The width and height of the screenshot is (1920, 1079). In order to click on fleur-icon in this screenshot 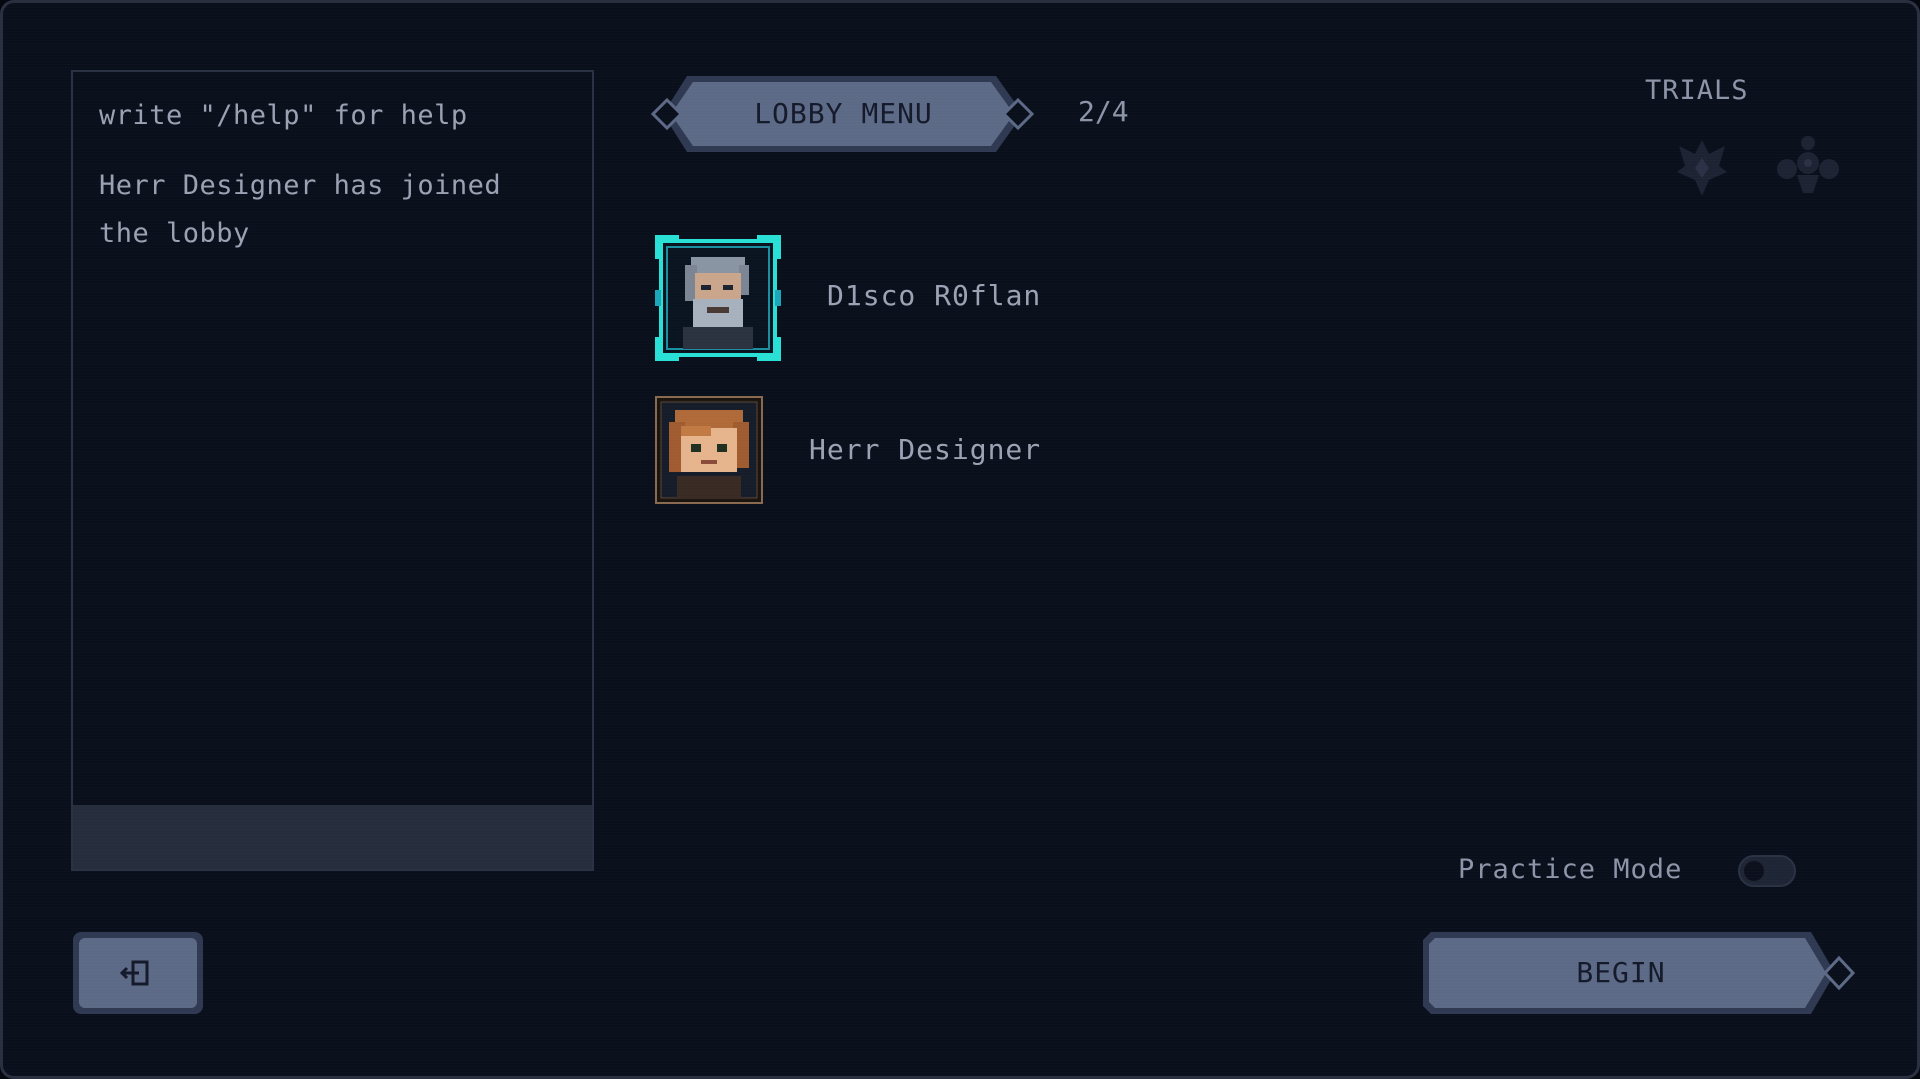, I will do `click(1808, 169)`.